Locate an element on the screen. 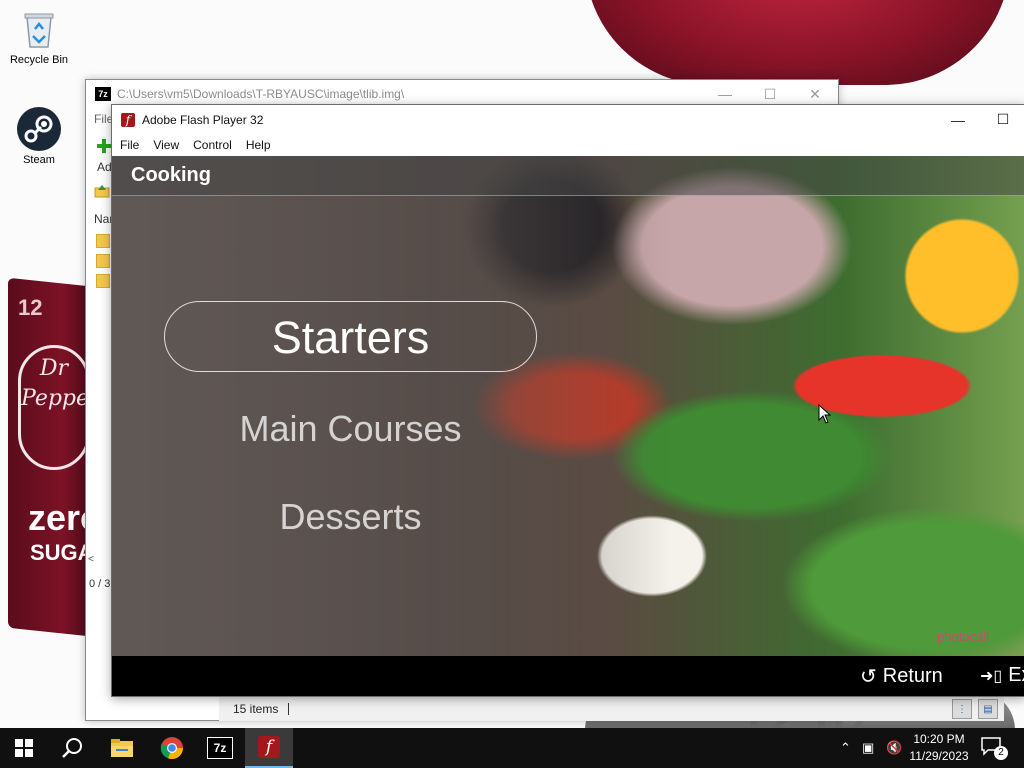 The image size is (1024, 768). bottle-image-top is located at coordinates (797, 42).